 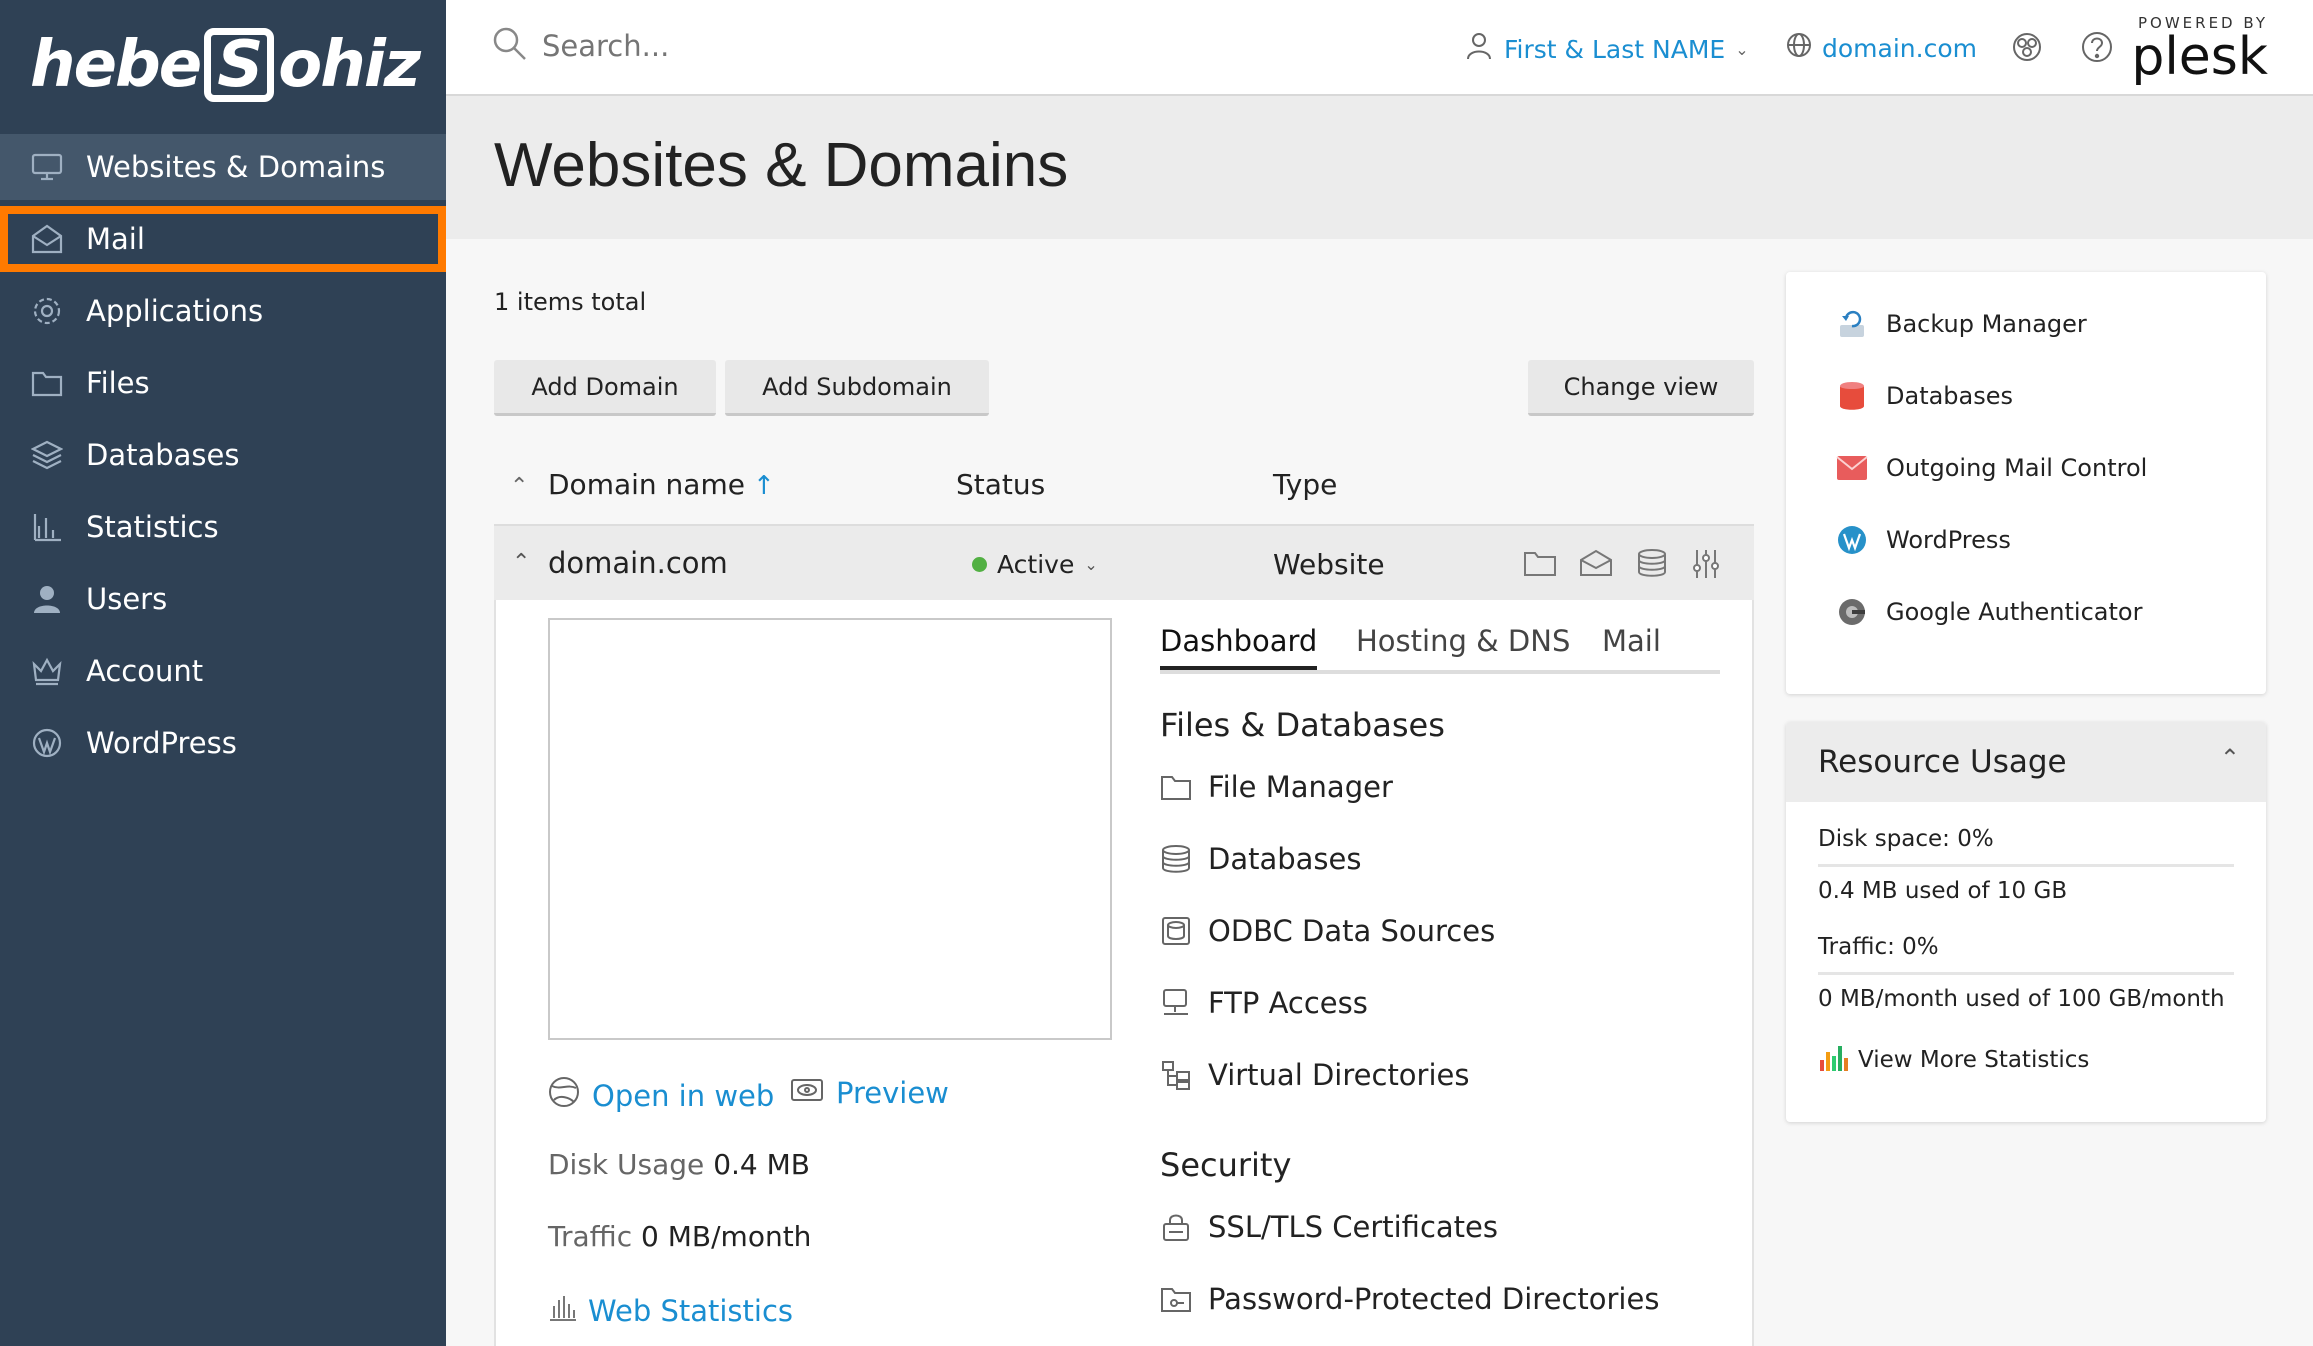 I want to click on resource-usage-title: Resource Usage, so click(x=1942, y=762).